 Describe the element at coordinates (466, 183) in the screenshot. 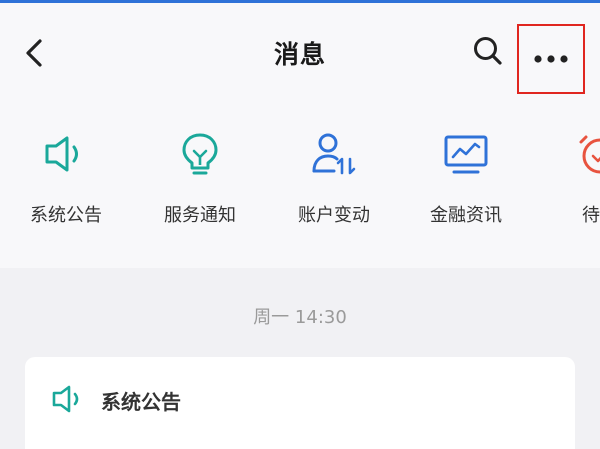

I see `category-finance-news: 金融资讯` at that location.